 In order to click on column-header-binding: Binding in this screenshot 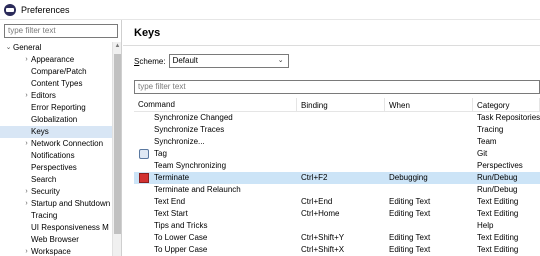, I will do `click(341, 104)`.